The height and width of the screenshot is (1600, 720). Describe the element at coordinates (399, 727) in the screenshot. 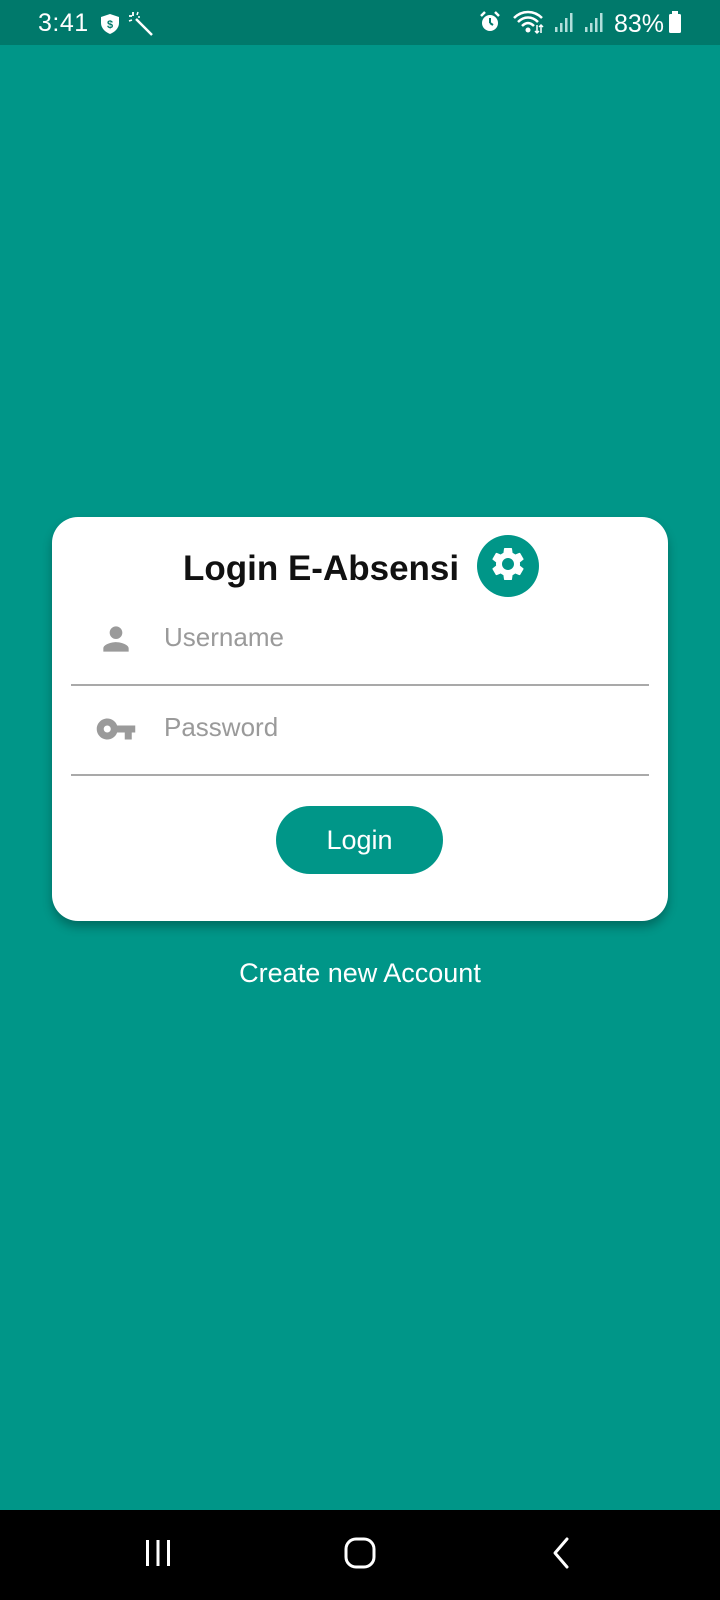

I see `password-input` at that location.